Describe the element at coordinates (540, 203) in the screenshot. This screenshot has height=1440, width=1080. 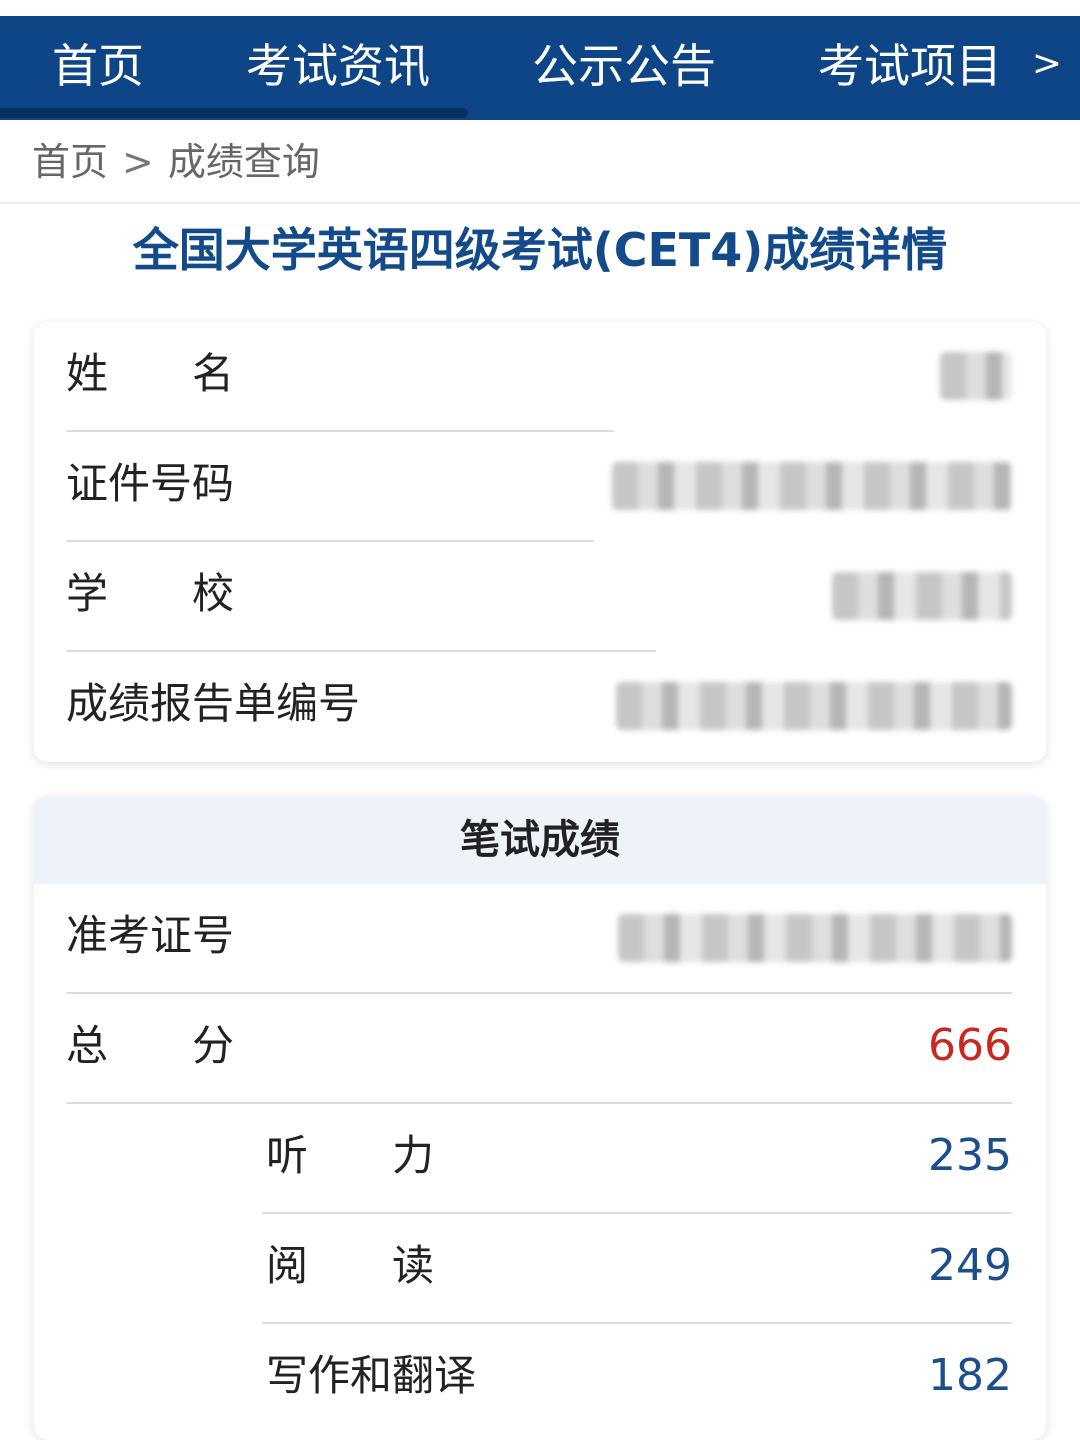
I see `breadcrumb-divider` at that location.